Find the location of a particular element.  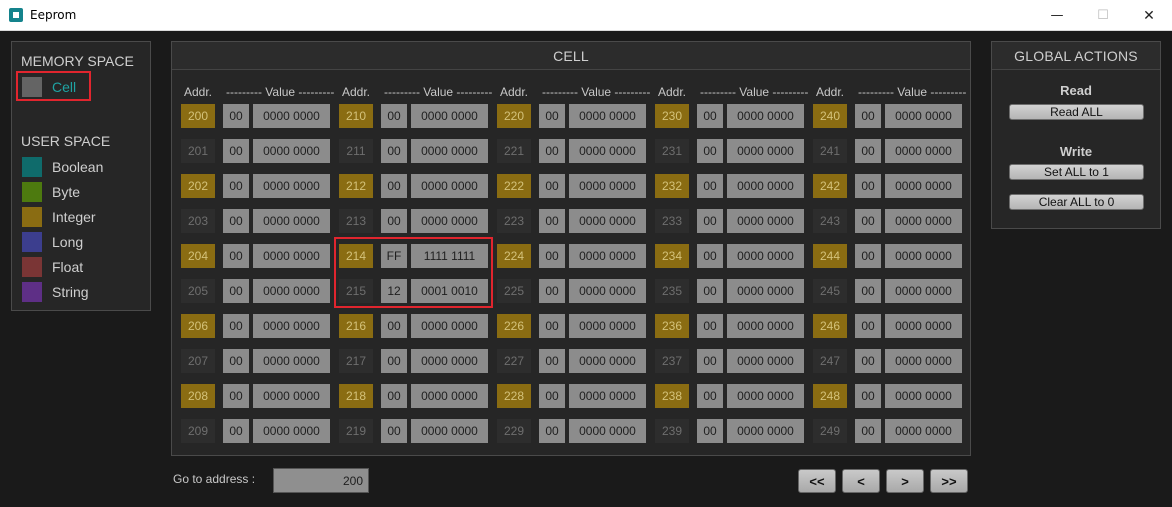

legend-string: String is located at coordinates (55, 292).